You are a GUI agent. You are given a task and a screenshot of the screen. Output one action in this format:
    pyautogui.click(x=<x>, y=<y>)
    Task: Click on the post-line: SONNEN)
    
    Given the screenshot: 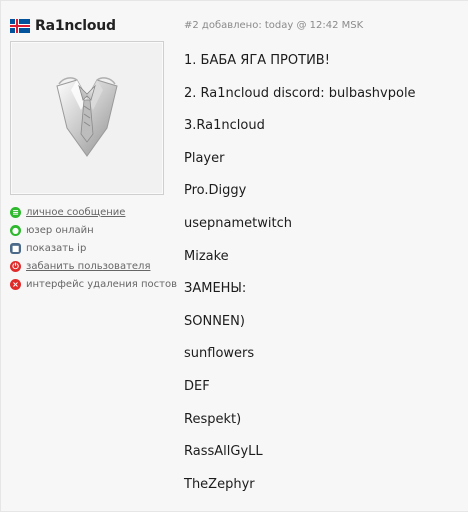 What is the action you would take?
    pyautogui.click(x=214, y=321)
    